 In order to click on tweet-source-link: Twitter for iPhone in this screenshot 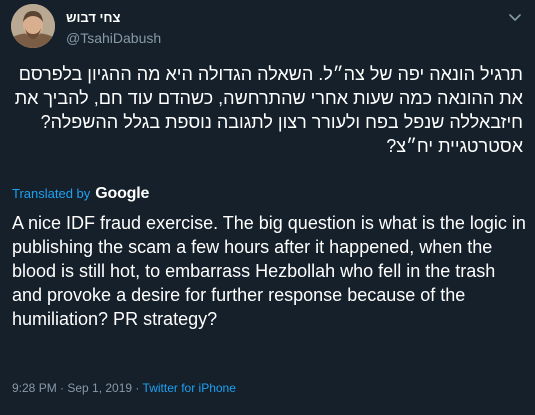, I will do `click(189, 388)`.